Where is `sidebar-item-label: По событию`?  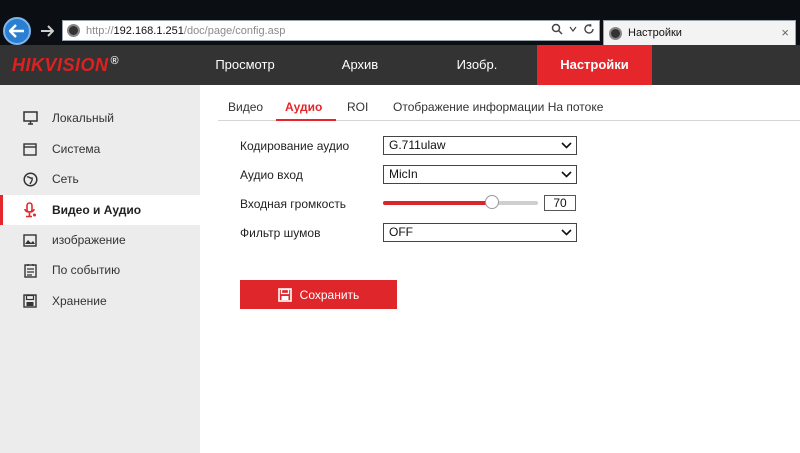 sidebar-item-label: По событию is located at coordinates (86, 270).